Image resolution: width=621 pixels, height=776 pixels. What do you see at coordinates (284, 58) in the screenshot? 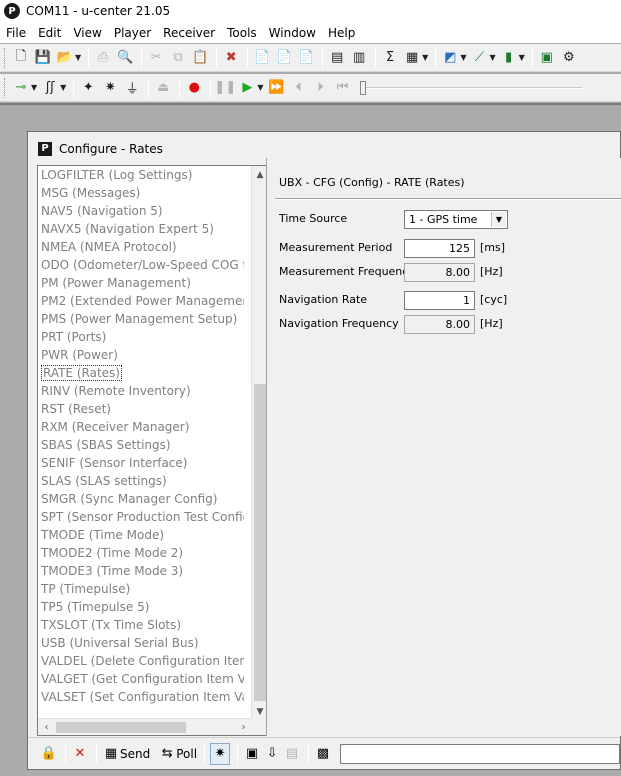
I see `import-icon: 📄` at bounding box center [284, 58].